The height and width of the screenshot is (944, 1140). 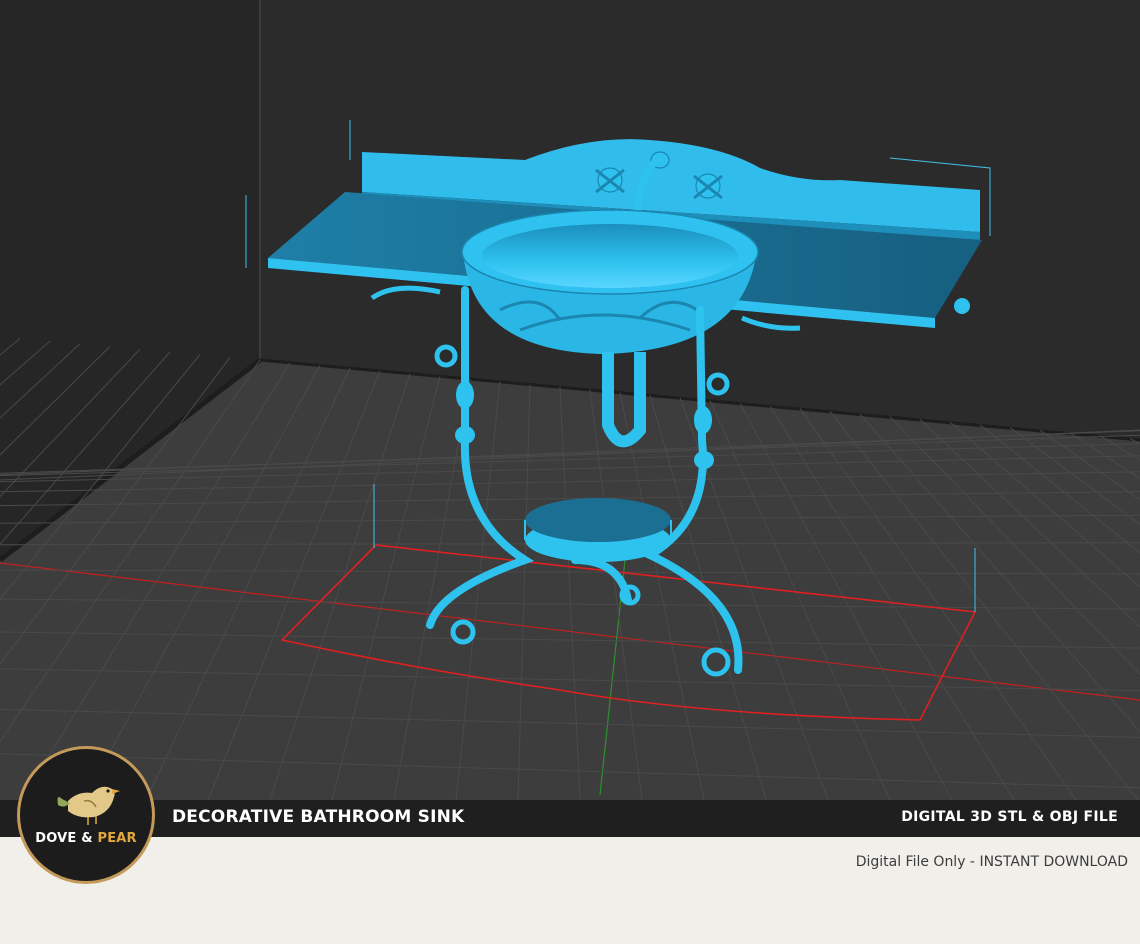 I want to click on brand-name: DOVE & PEAR, so click(x=86, y=838).